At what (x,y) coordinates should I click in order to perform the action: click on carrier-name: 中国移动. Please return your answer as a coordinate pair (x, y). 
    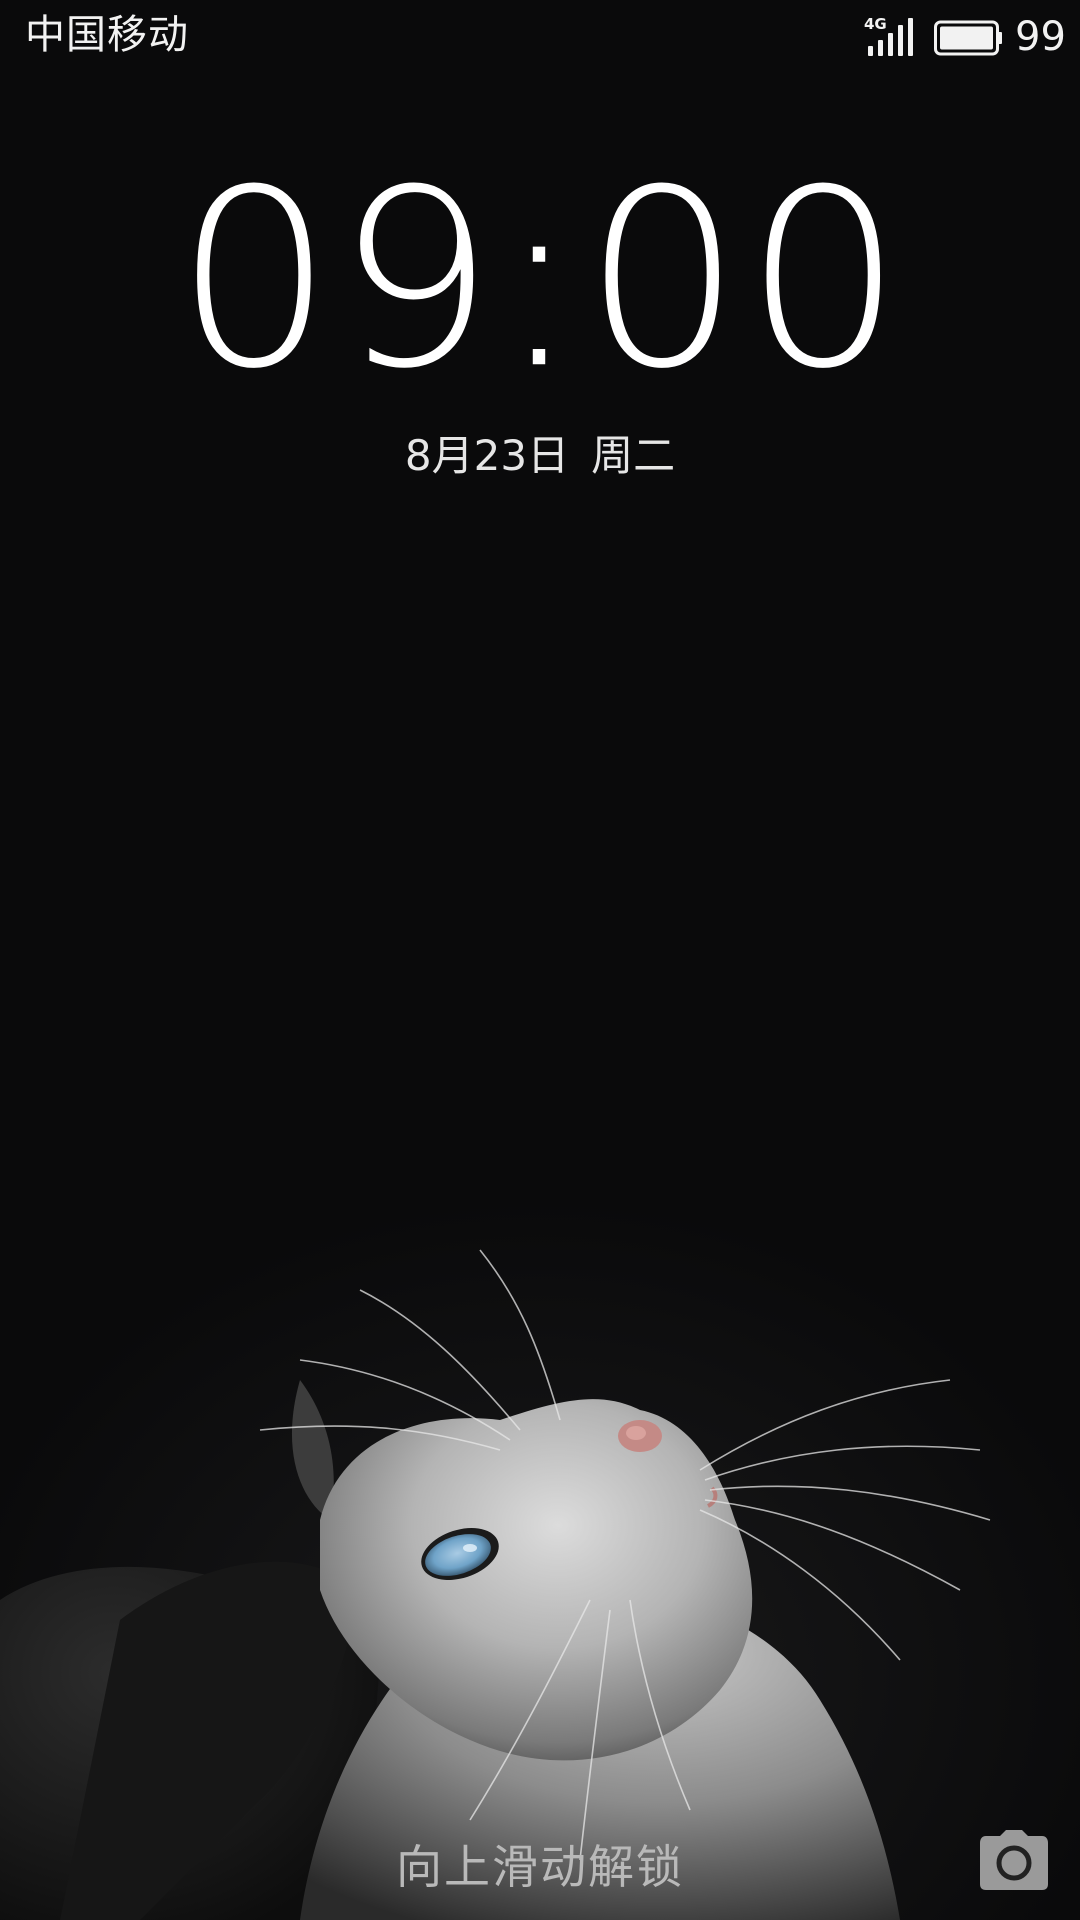
    Looking at the image, I should click on (107, 35).